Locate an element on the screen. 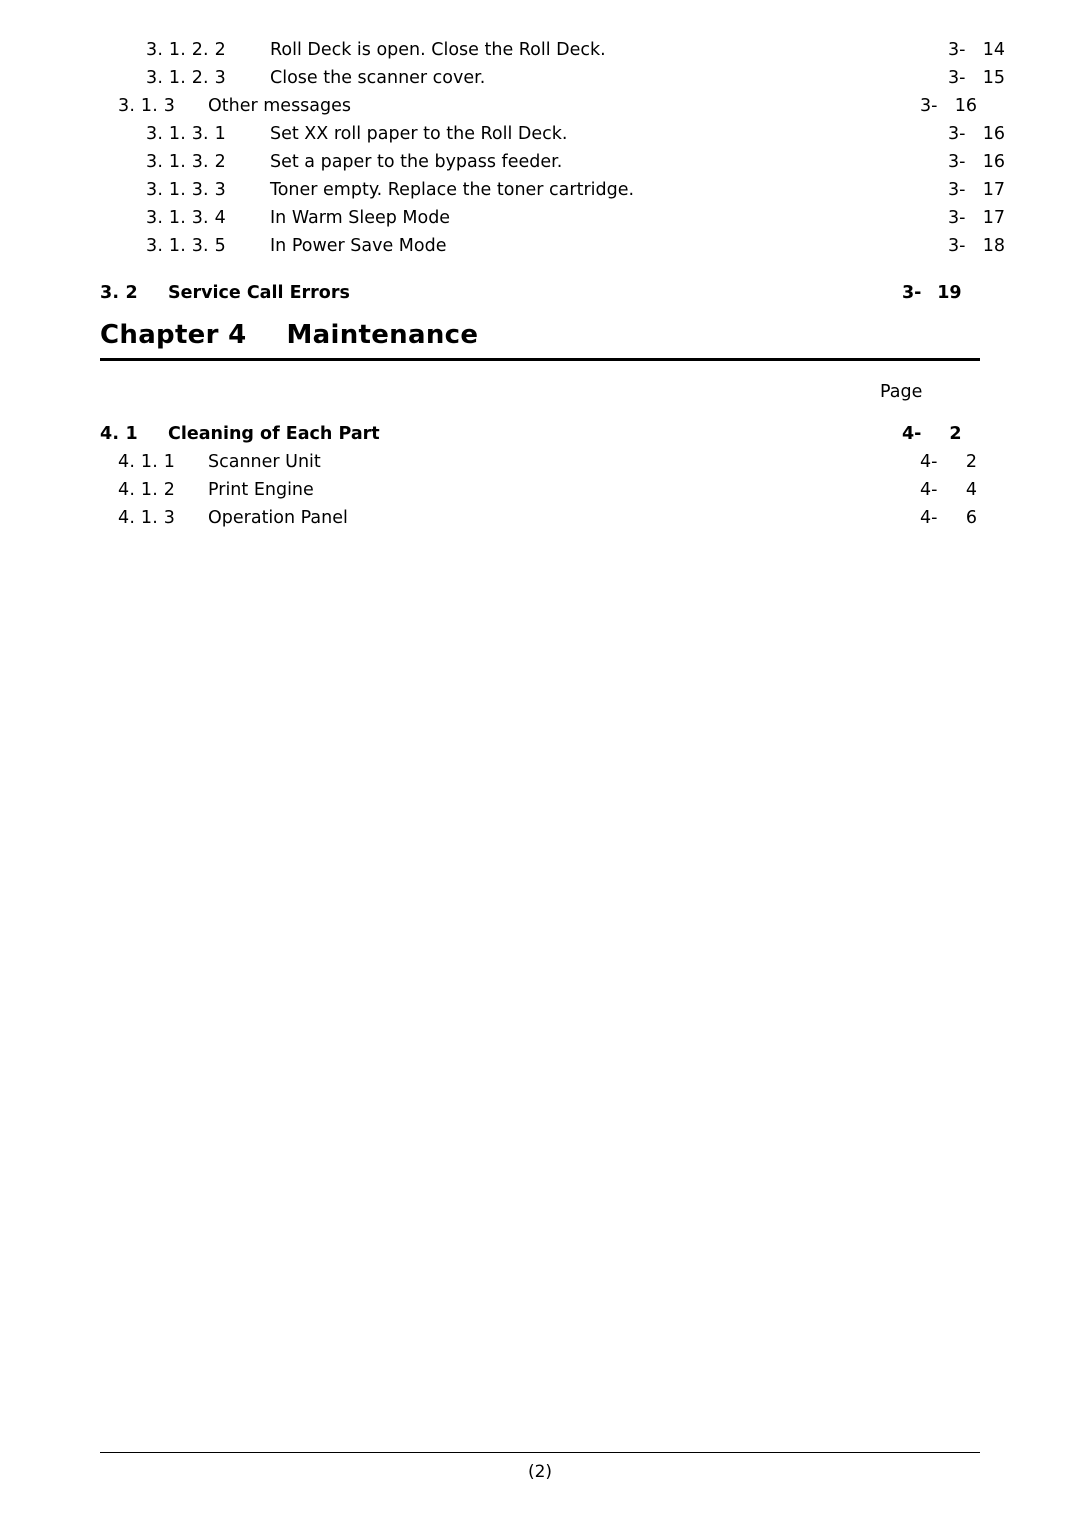  toc-row-title: Close the scanner cover. is located at coordinates (378, 78).